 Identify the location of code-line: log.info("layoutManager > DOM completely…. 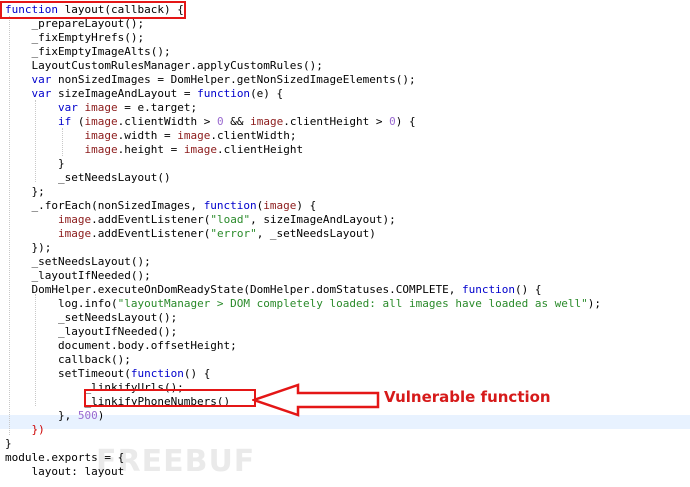
(303, 303).